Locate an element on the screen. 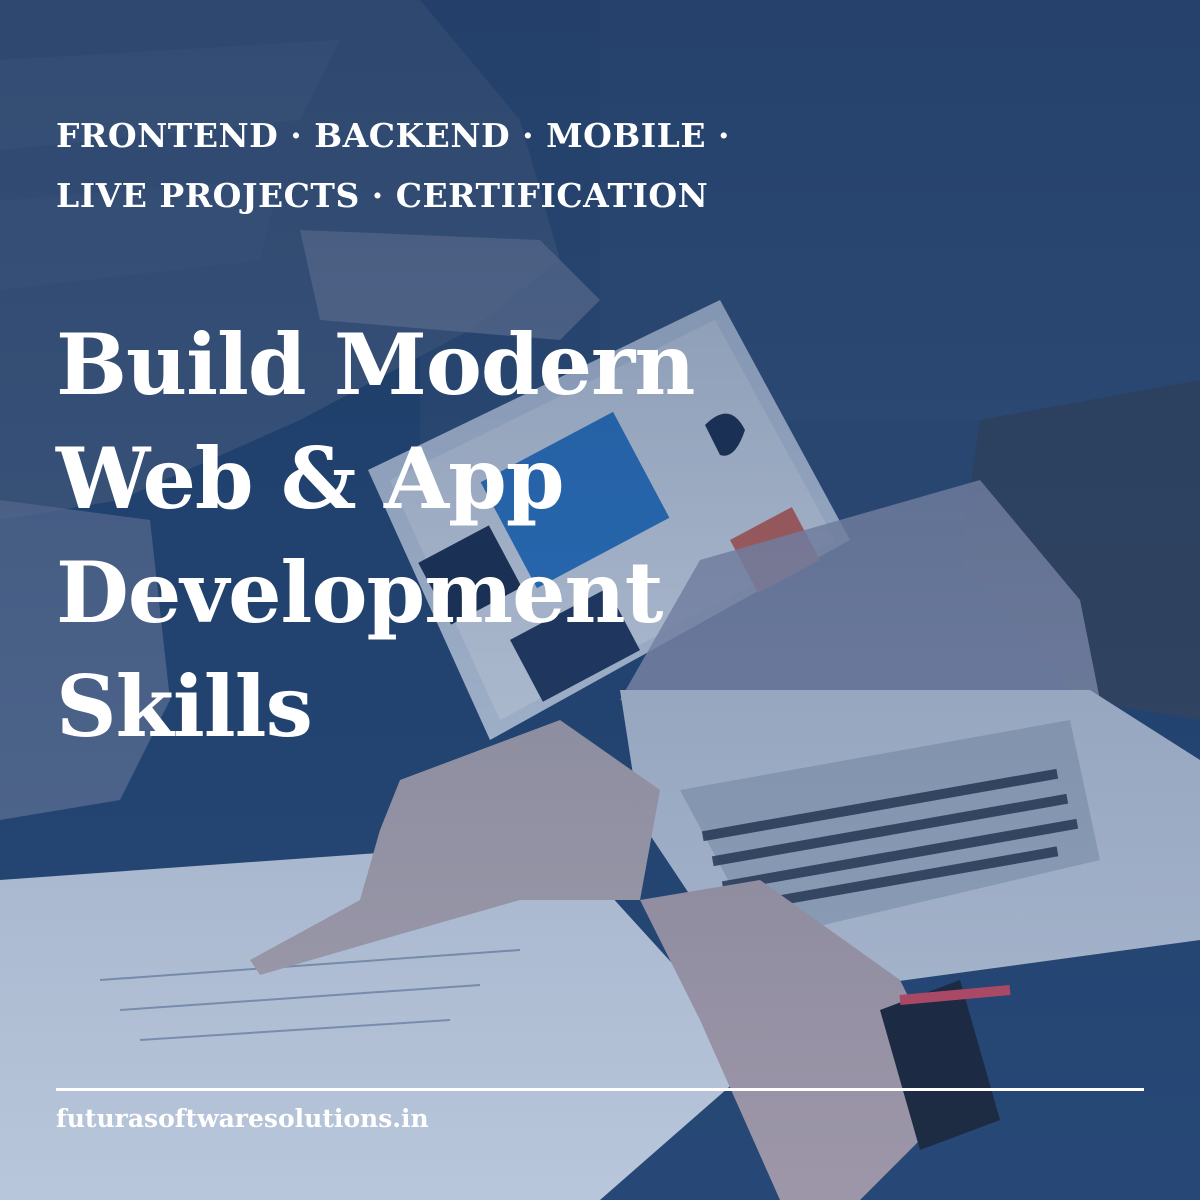 The height and width of the screenshot is (1200, 1200). tagline-line-2: LIVE PROJECTS · CERTIFICATION is located at coordinates (382, 195).